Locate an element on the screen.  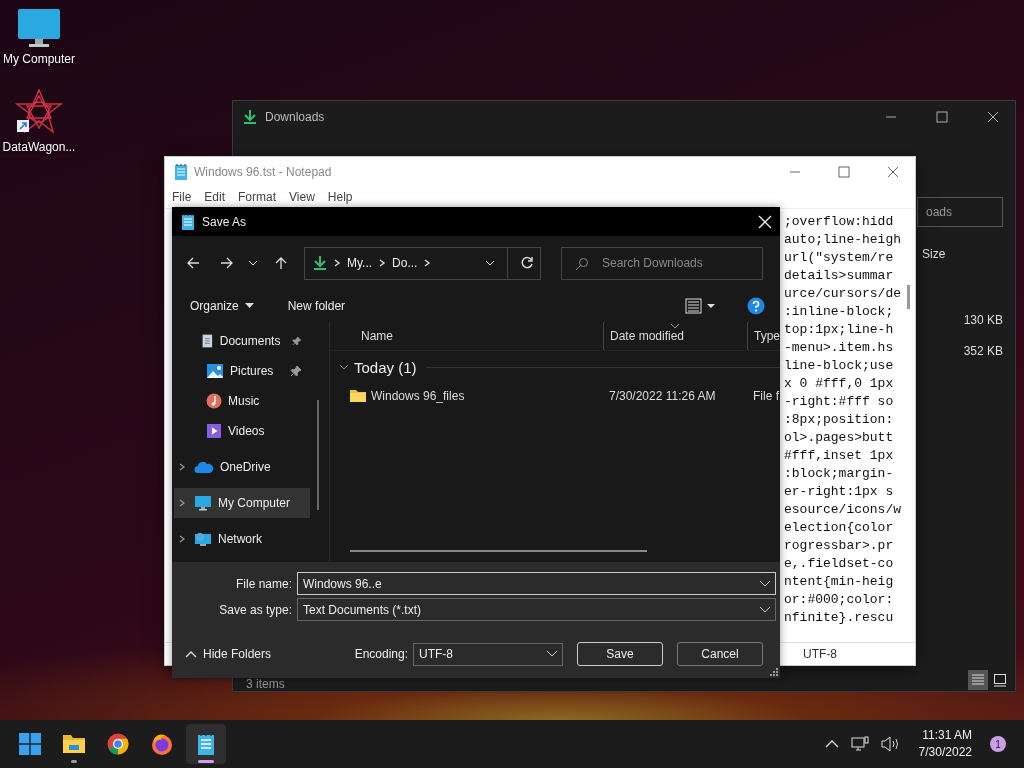
field-label: File name: is located at coordinates (263, 583).